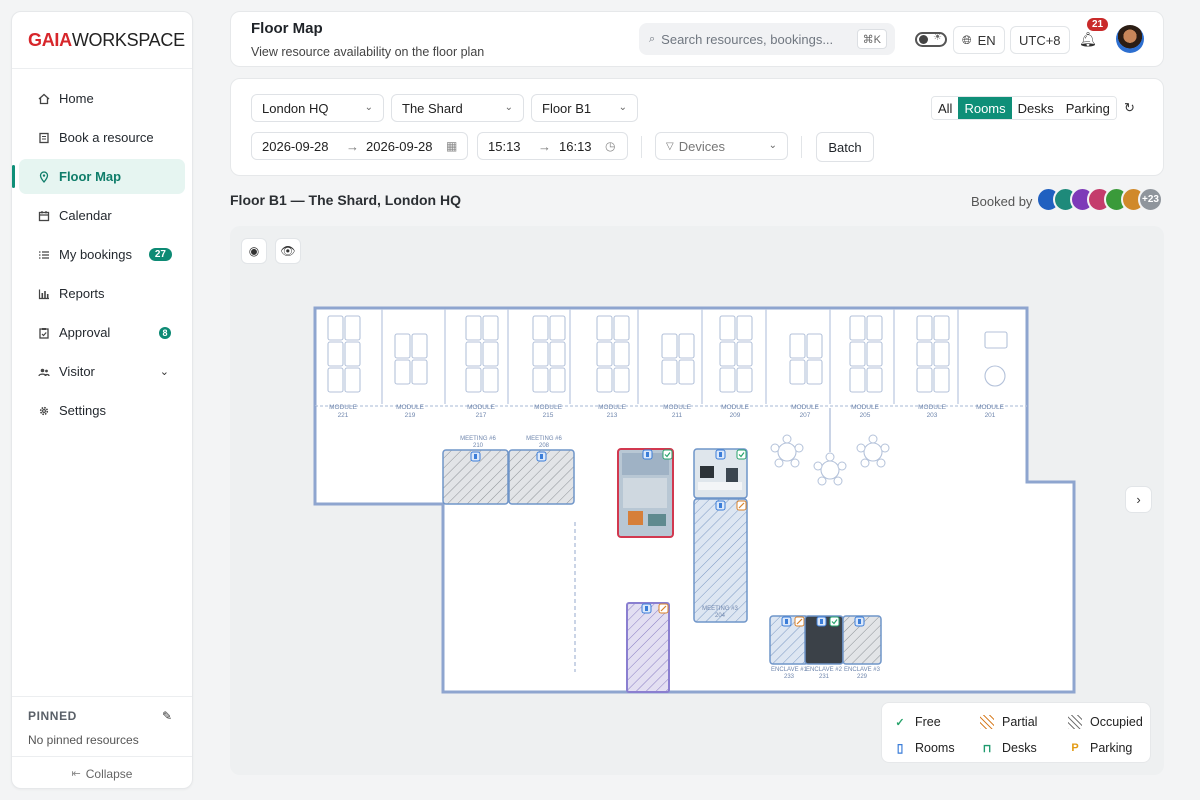  Describe the element at coordinates (44, 216) in the screenshot. I see `calendar-icon` at that location.